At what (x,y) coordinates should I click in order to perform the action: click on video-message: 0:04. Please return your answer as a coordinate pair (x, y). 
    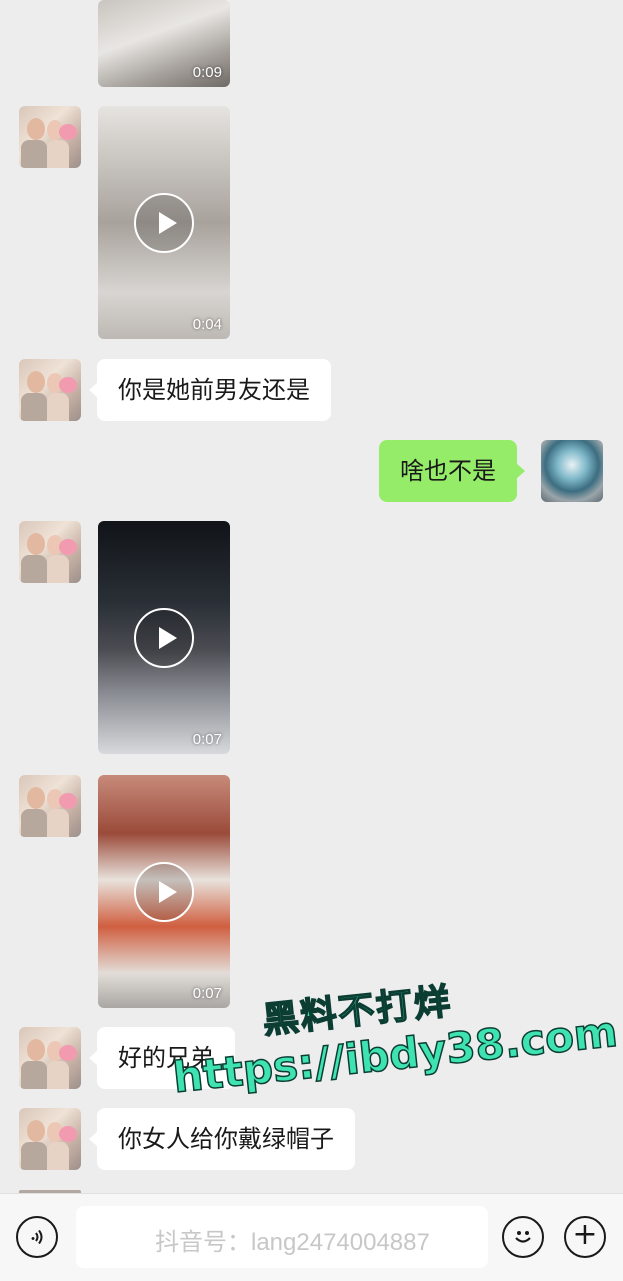
    Looking at the image, I should click on (164, 222).